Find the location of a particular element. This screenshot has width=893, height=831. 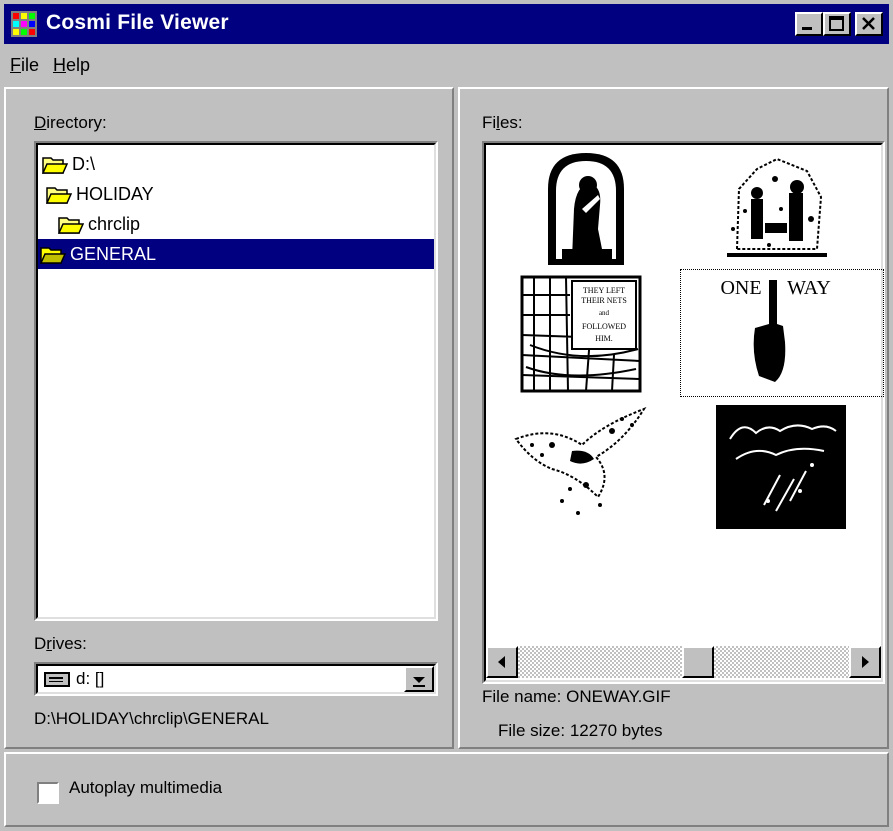

drive-dropdown-button is located at coordinates (419, 679).